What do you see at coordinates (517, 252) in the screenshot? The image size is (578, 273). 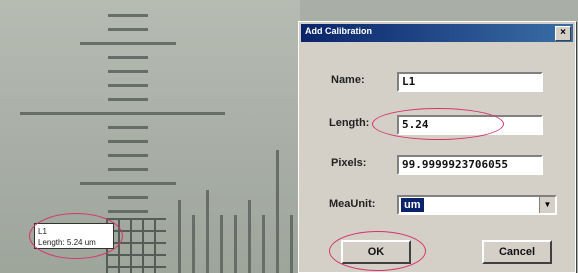 I see `cancel-button: Cancel` at bounding box center [517, 252].